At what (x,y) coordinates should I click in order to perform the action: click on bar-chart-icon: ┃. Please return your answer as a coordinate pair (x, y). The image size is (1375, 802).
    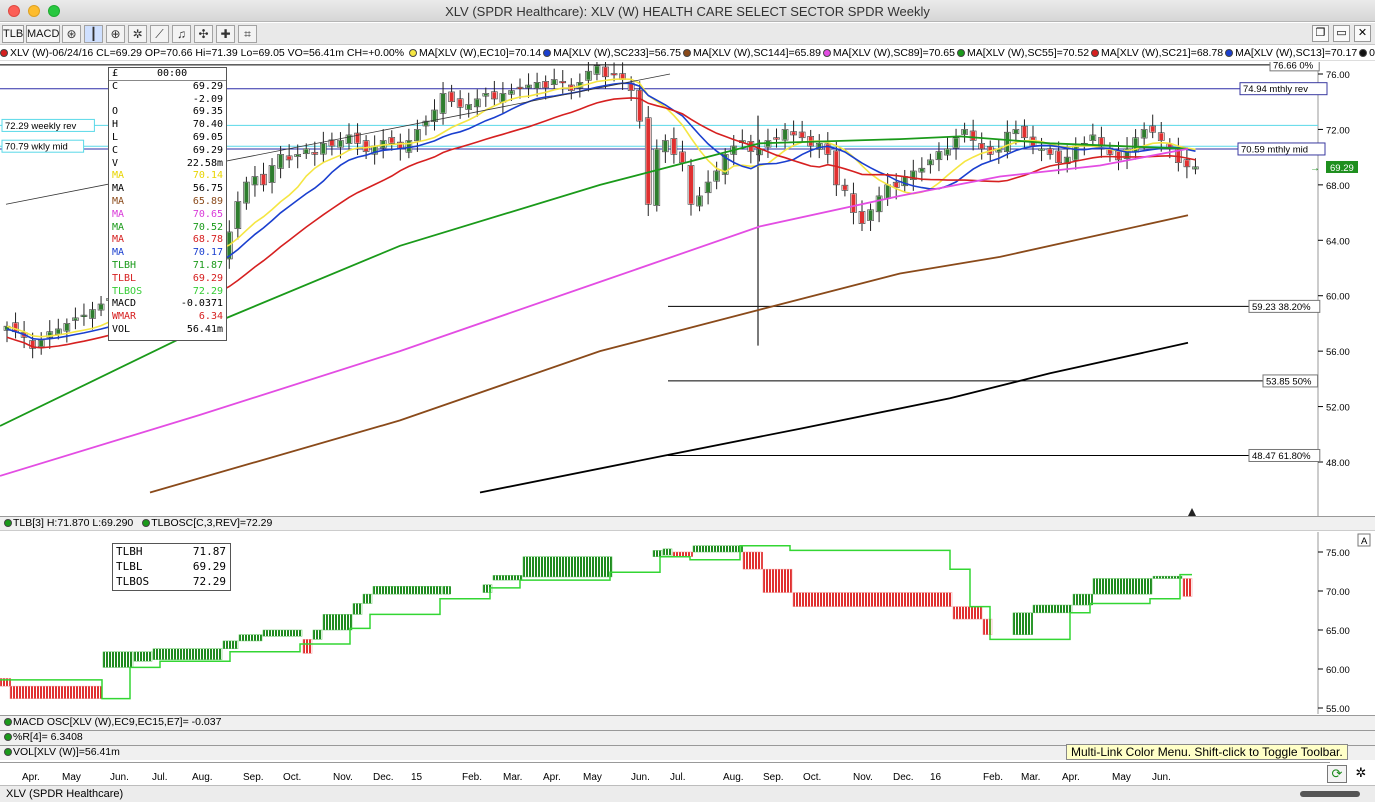
    Looking at the image, I should click on (93, 34).